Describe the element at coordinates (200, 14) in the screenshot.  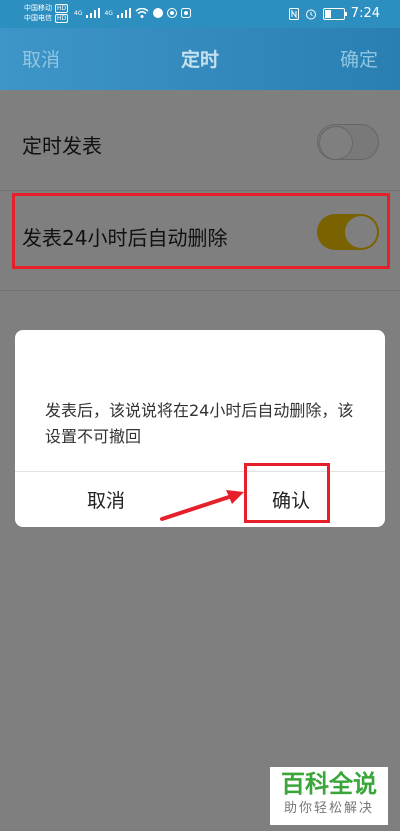
I see `status-bar: 中国移动 HD 中国电信 HD 4G 4G 7:24` at that location.